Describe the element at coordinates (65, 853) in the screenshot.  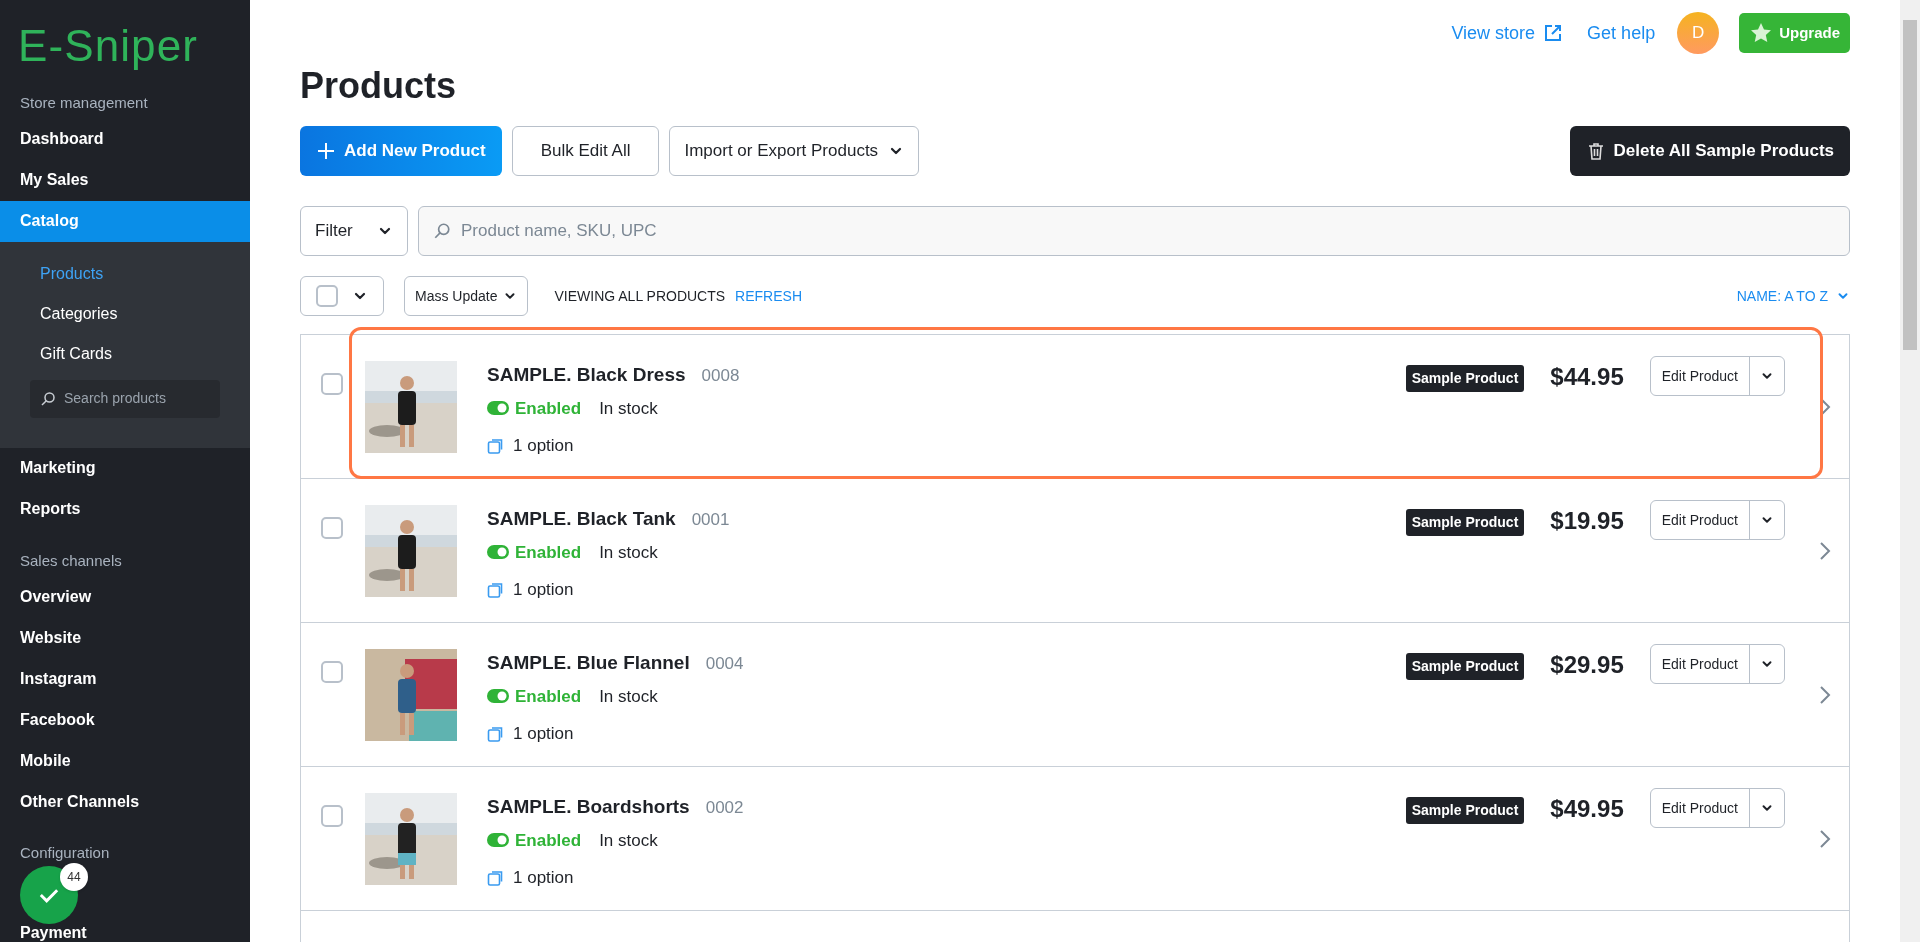
I see `section-heading: Configuration` at that location.